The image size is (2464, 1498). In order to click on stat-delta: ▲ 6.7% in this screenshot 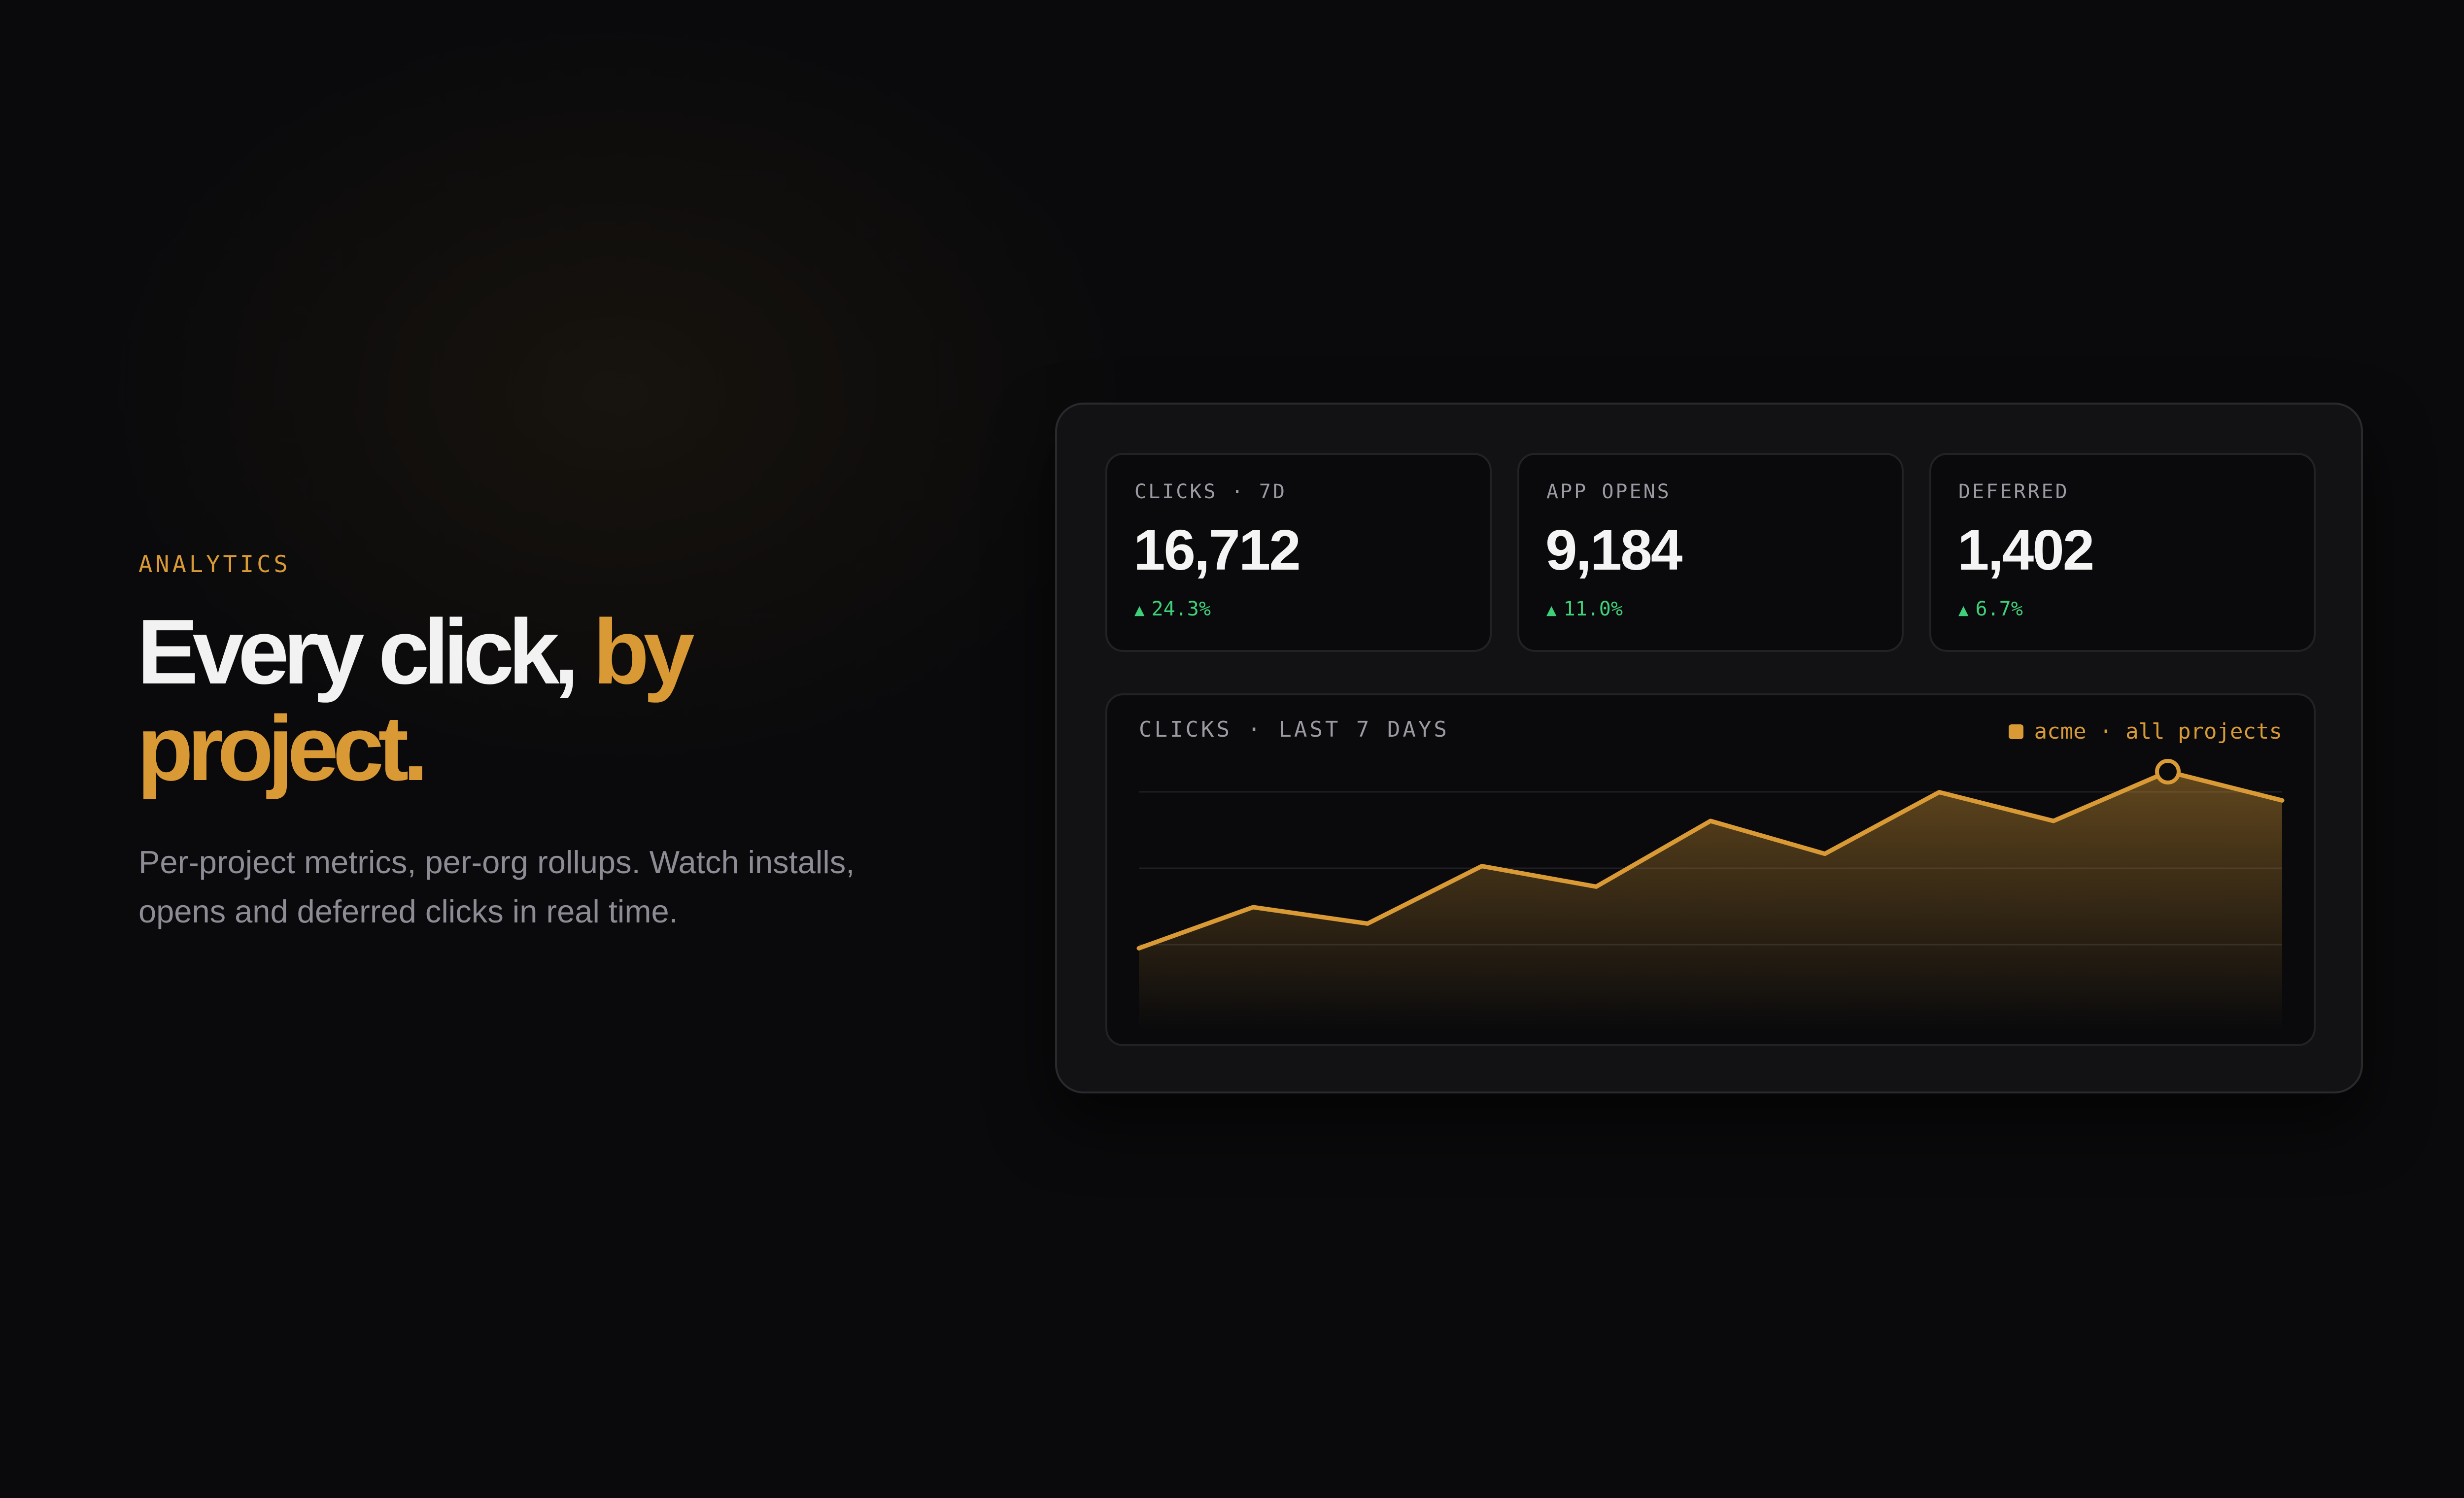, I will do `click(1990, 609)`.